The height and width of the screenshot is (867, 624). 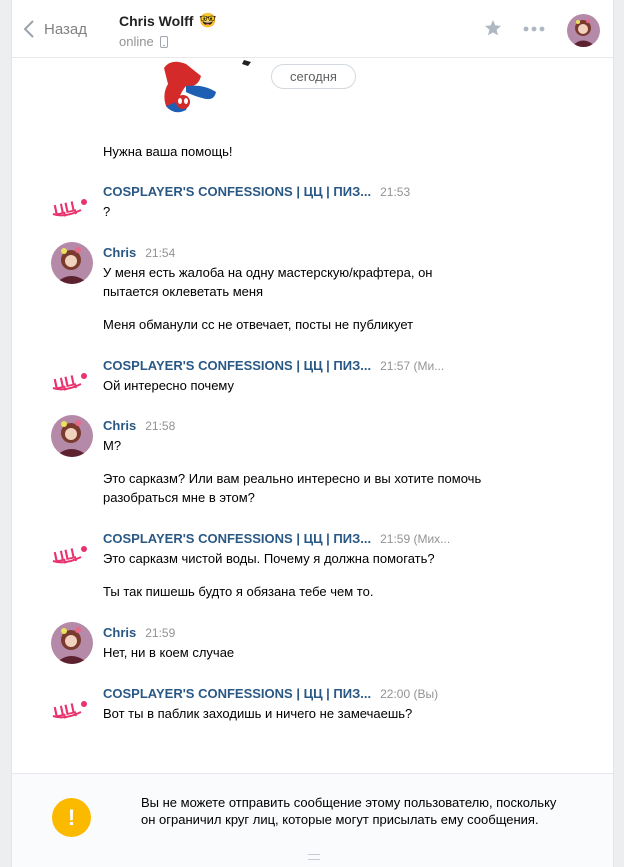 I want to click on message-time: 21:58, so click(x=160, y=426).